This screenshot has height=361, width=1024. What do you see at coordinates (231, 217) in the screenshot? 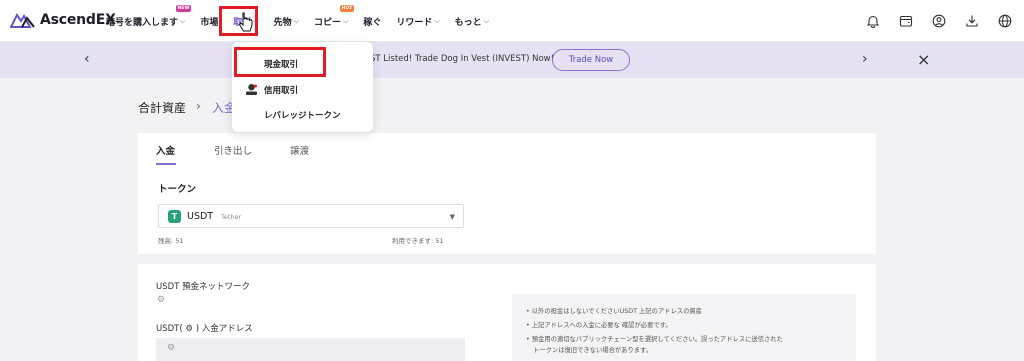
I see `token-name: Tether` at bounding box center [231, 217].